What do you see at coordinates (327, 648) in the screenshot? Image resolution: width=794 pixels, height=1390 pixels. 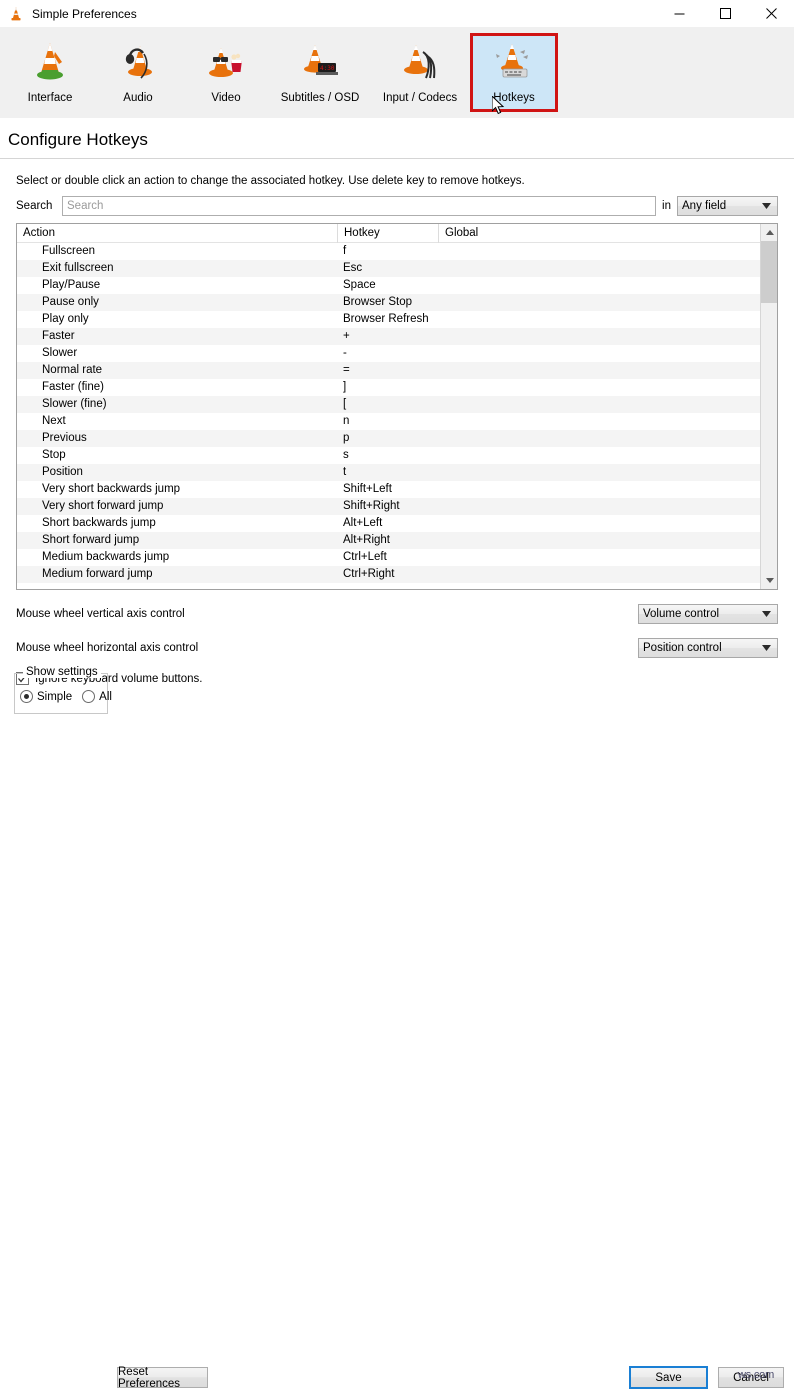 I see `mouse-wheel-horizontal-label: Mouse wheel horizontal axis control` at bounding box center [327, 648].